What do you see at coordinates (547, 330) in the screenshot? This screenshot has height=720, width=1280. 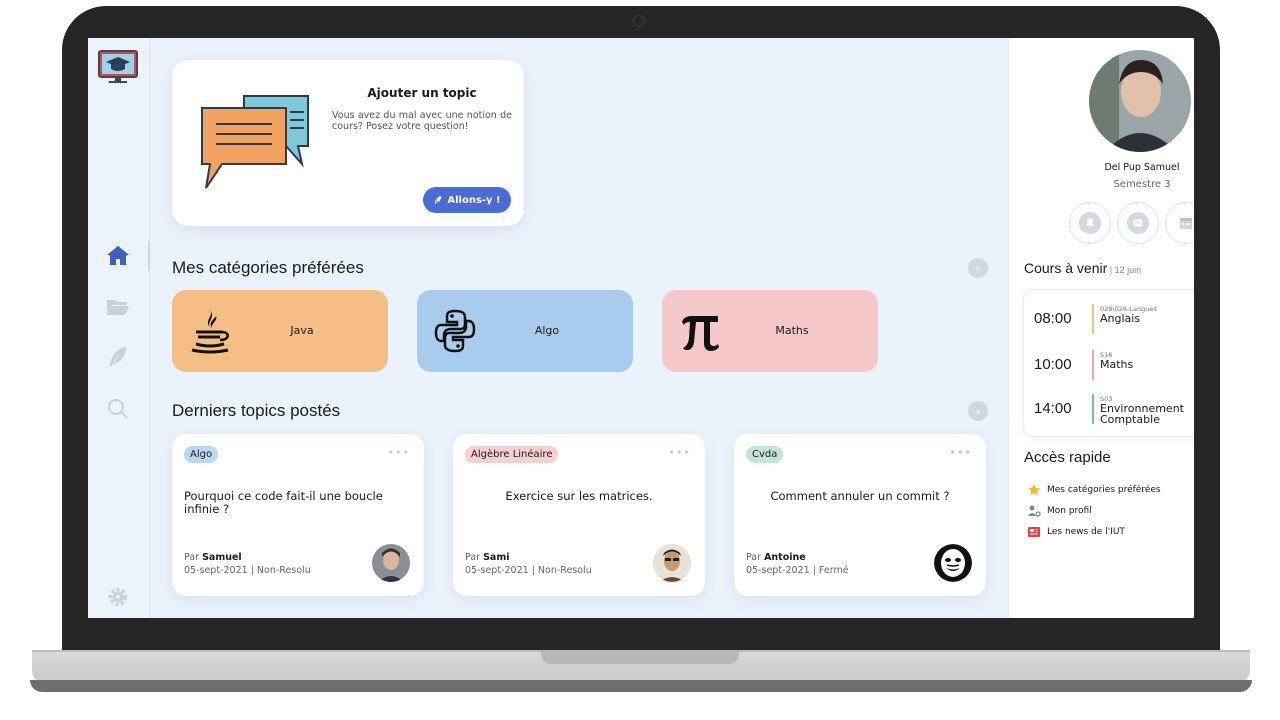 I see `category-label-algo: Algo` at bounding box center [547, 330].